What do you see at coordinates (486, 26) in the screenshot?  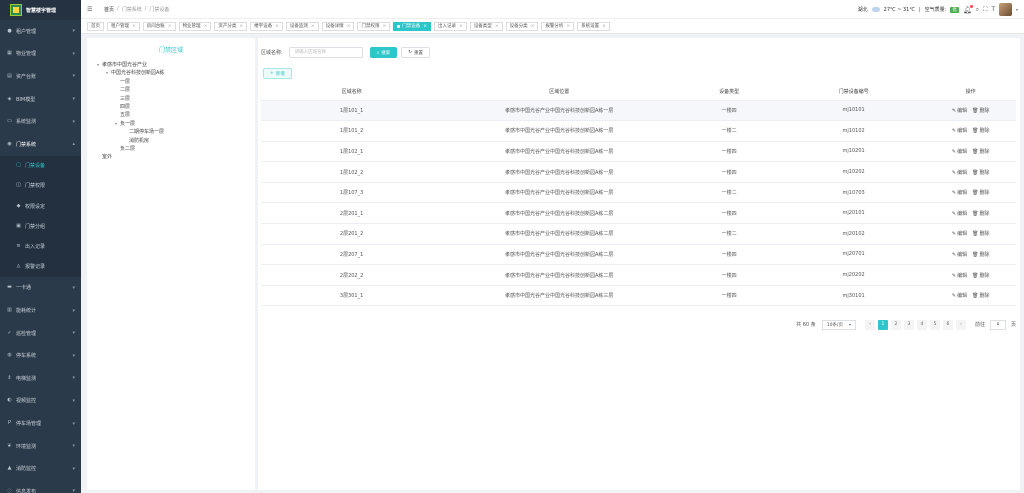 I see `tab-11: 设备类型 ×` at bounding box center [486, 26].